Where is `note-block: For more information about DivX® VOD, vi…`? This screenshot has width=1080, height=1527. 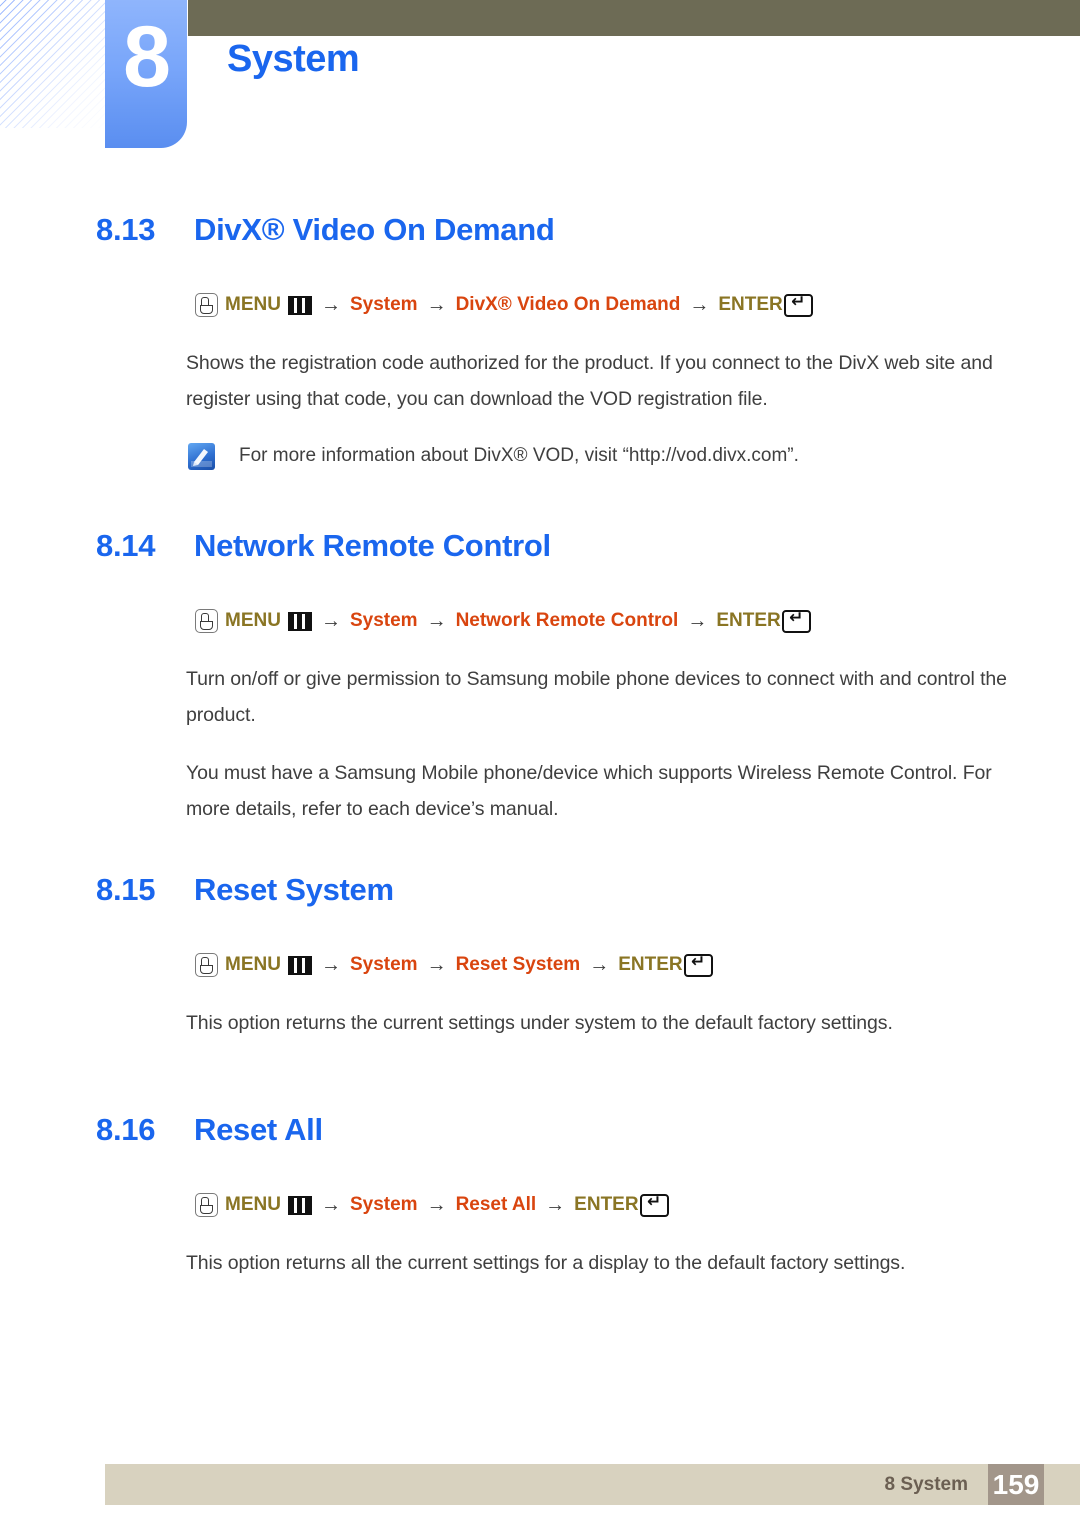
note-block: For more information about DivX® VOD, vi… is located at coordinates (540, 456).